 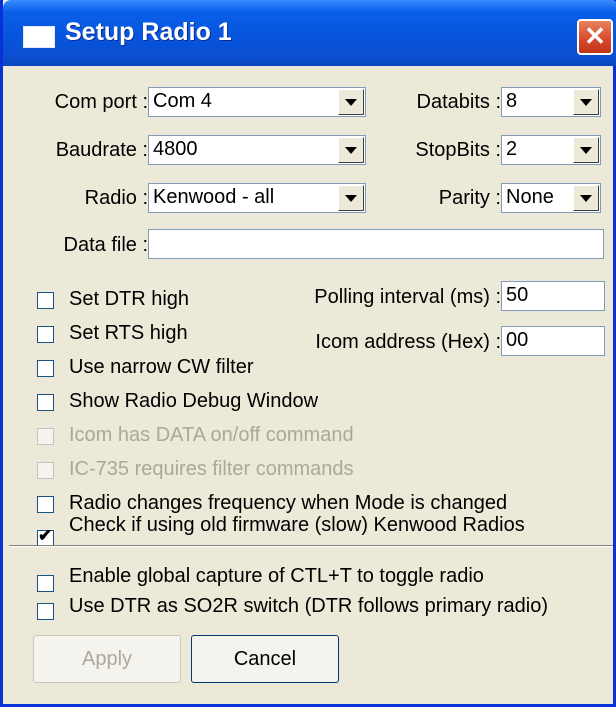 What do you see at coordinates (530, 197) in the screenshot?
I see `parity-value: None` at bounding box center [530, 197].